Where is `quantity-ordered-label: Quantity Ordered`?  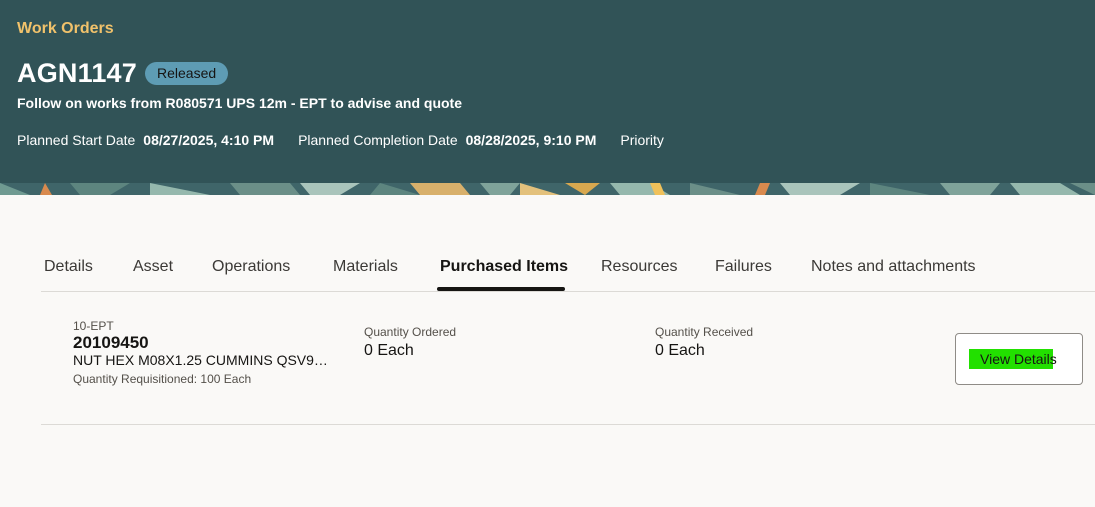
quantity-ordered-label: Quantity Ordered is located at coordinates (410, 332).